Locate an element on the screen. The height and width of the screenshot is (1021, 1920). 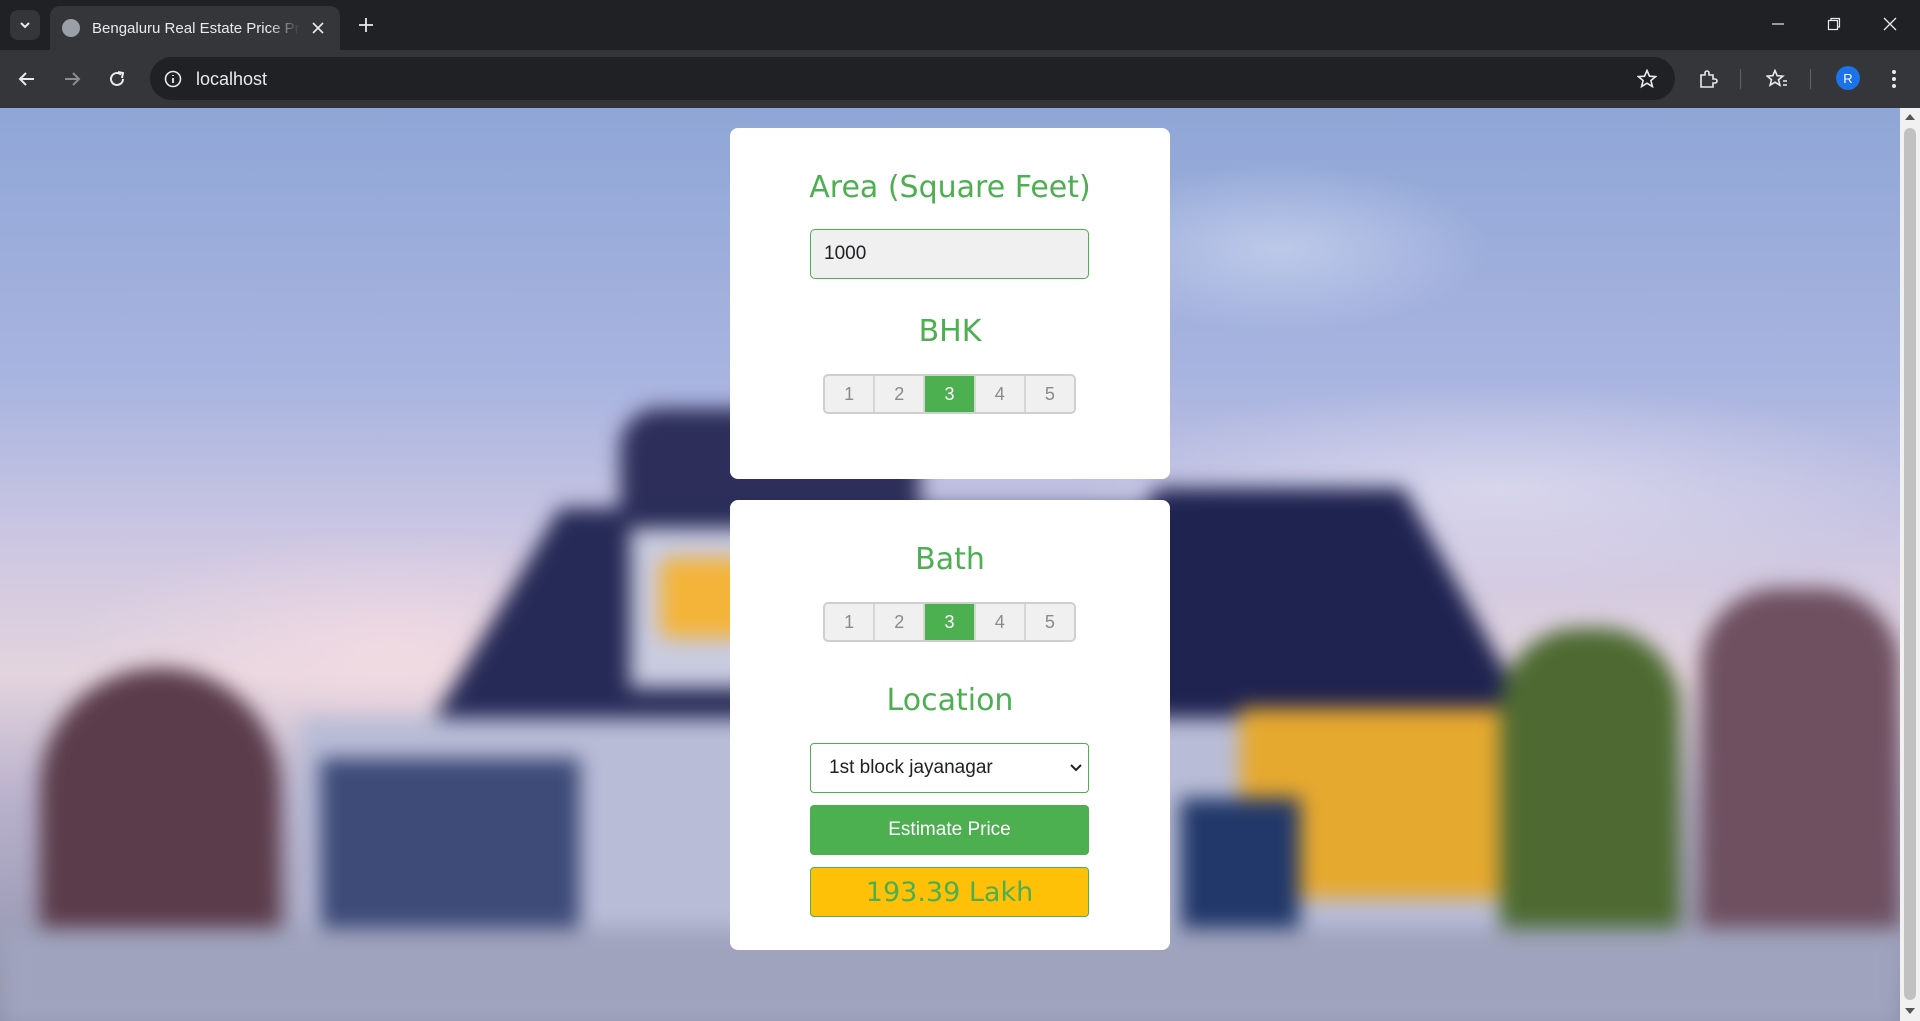
bath-option-3: 3 is located at coordinates (950, 622).